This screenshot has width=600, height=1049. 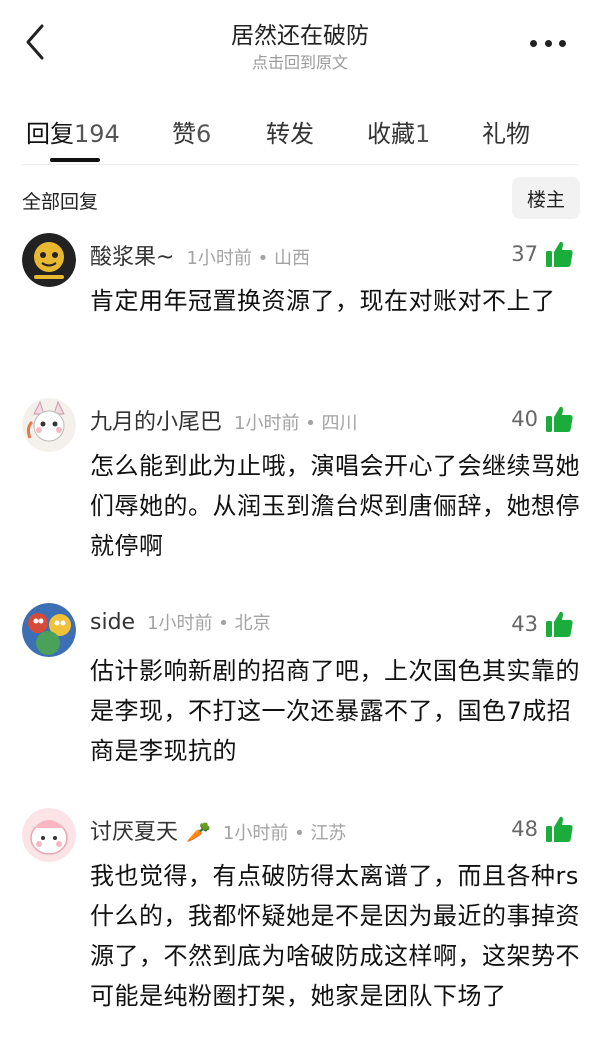 I want to click on comment-text: 肯定用年冠置换资源了，现在对账对不上了, so click(x=323, y=301).